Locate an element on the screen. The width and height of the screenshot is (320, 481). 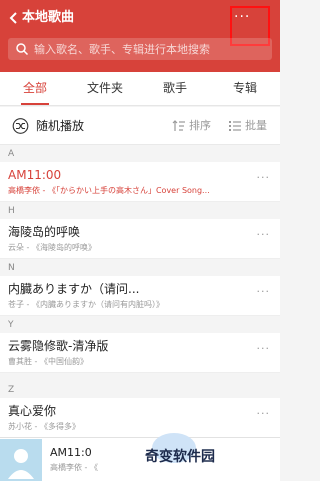
search-bar is located at coordinates (140, 49).